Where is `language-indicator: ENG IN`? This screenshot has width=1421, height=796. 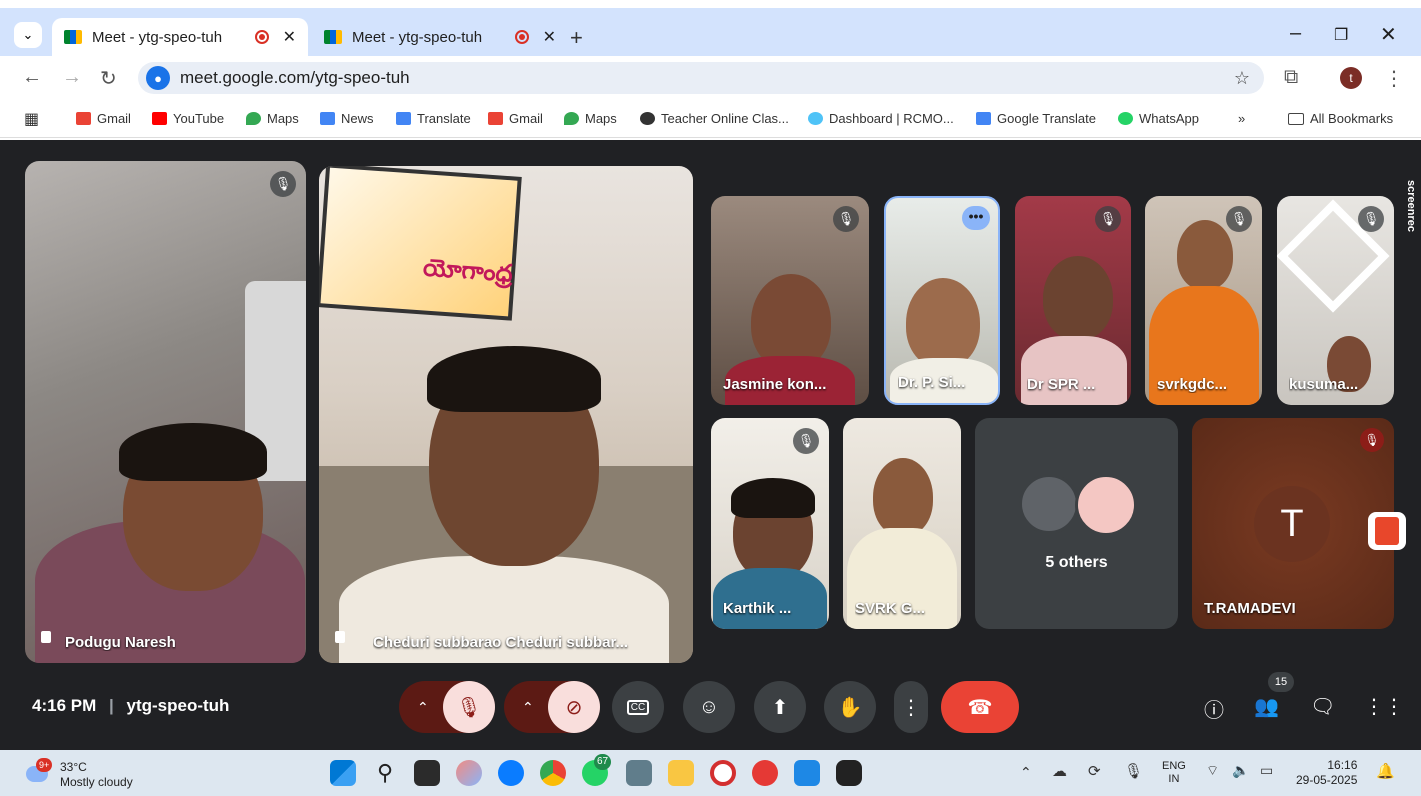 language-indicator: ENG IN is located at coordinates (1174, 773).